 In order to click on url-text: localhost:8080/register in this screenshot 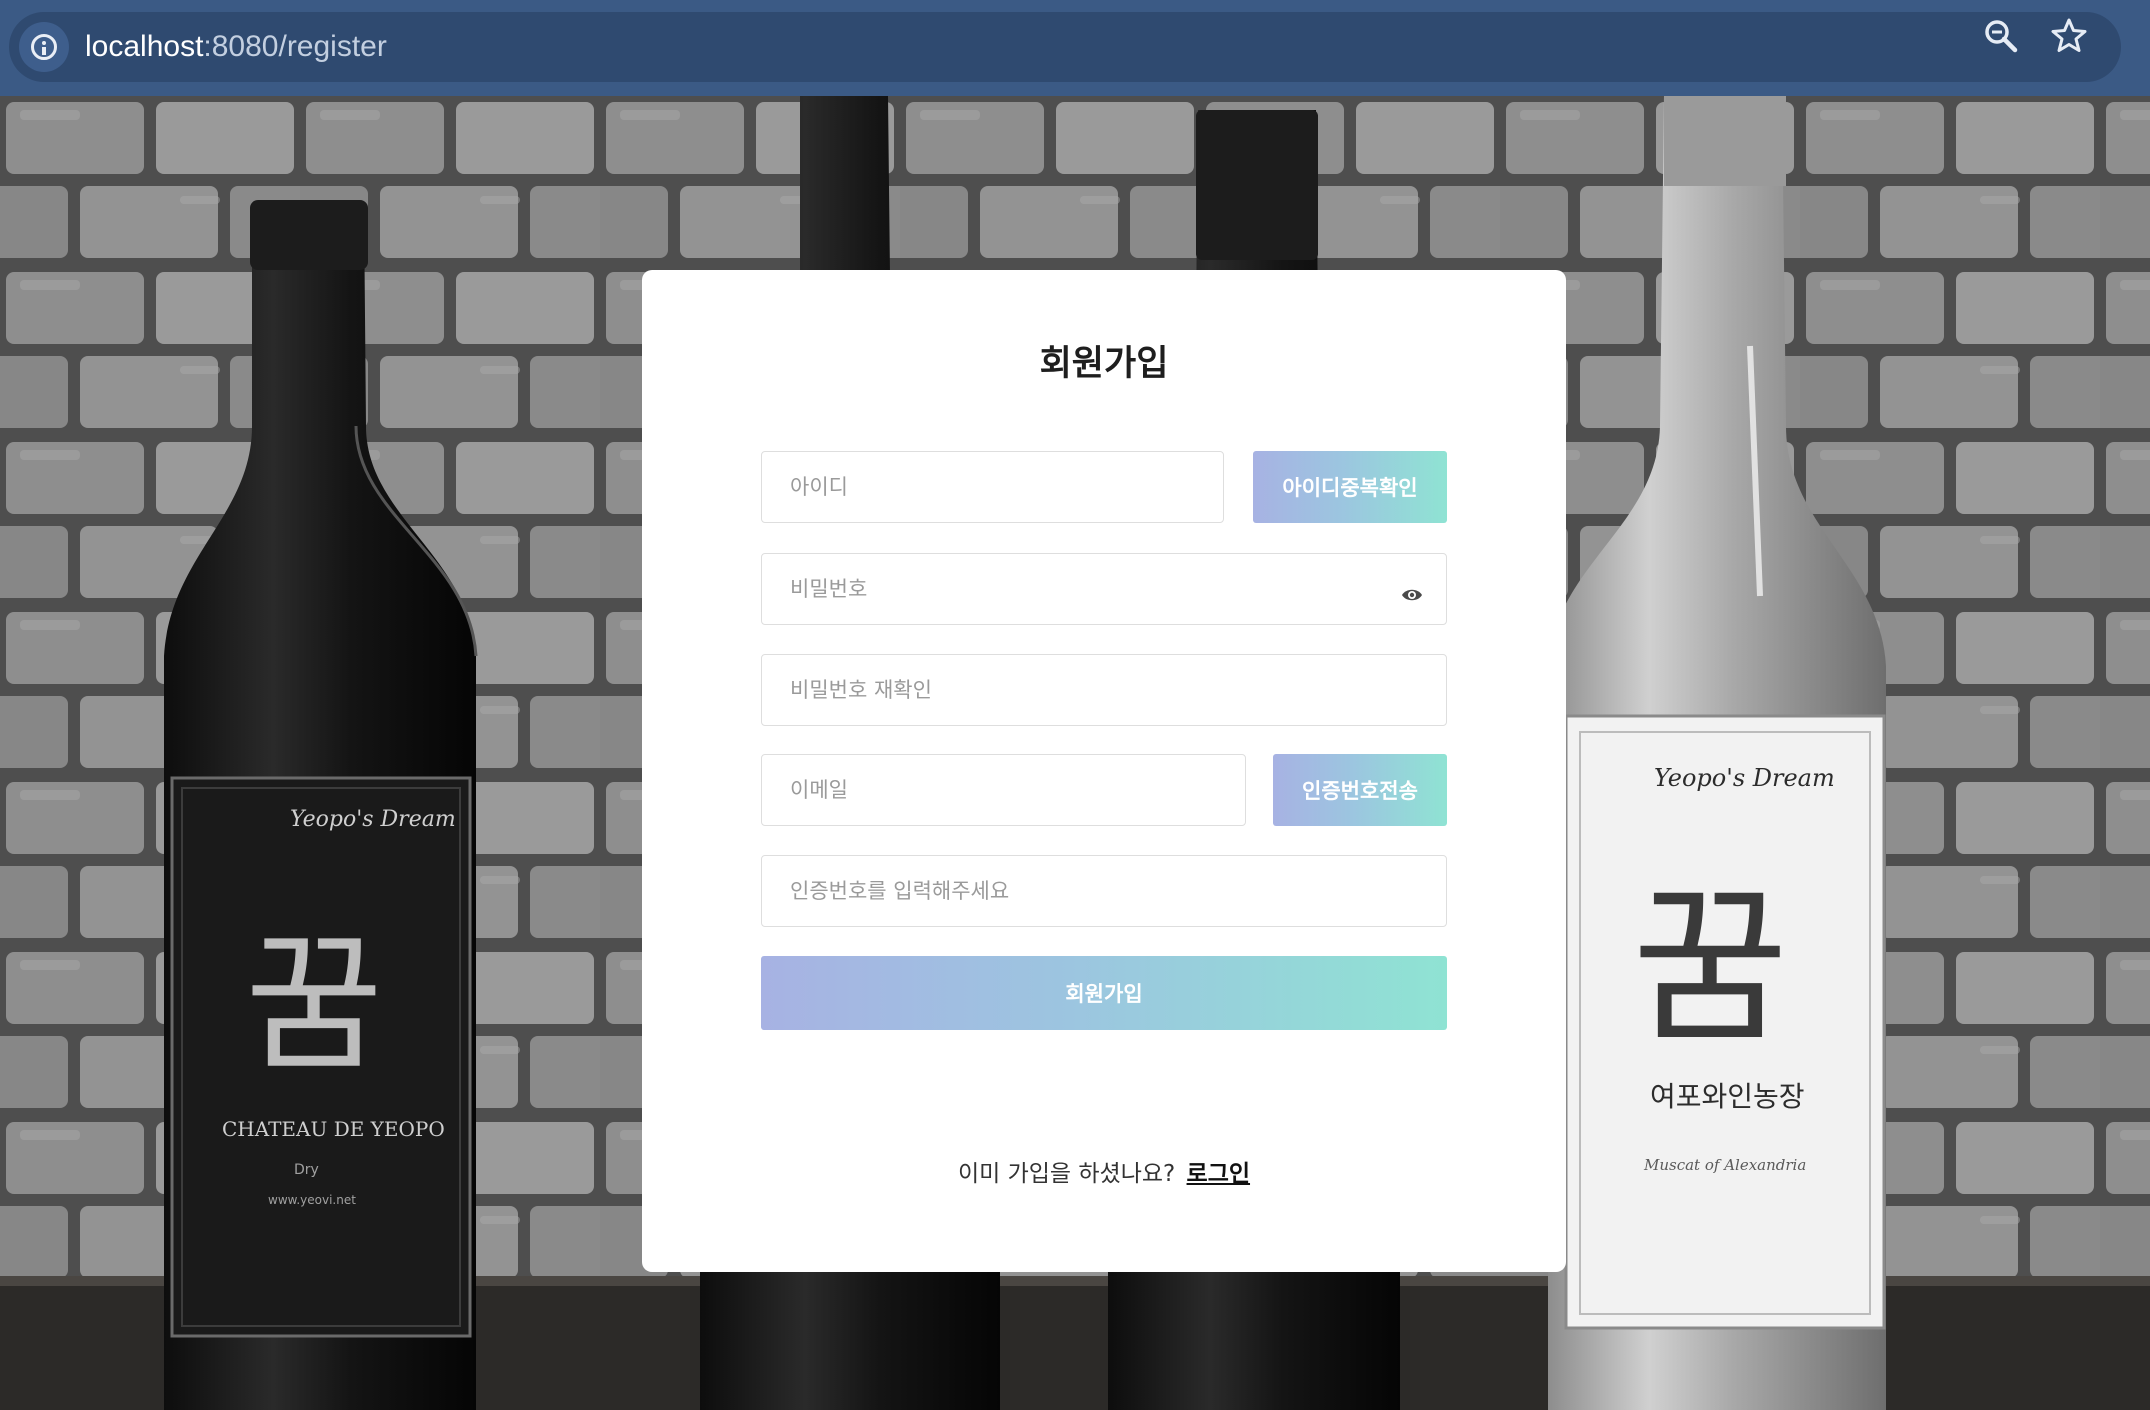, I will do `click(236, 47)`.